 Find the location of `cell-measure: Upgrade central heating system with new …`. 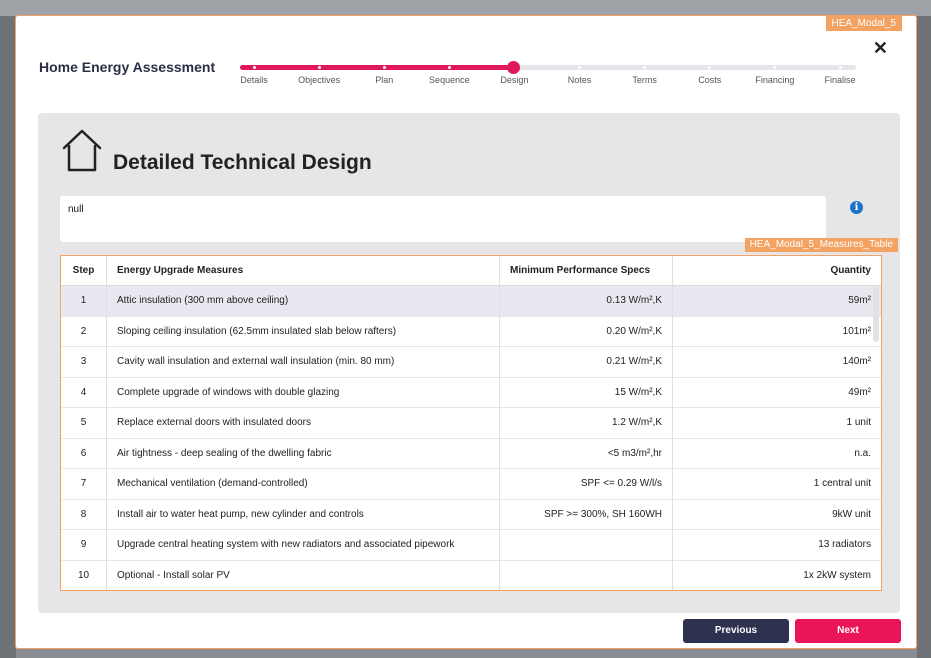

cell-measure: Upgrade central heating system with new … is located at coordinates (303, 544).